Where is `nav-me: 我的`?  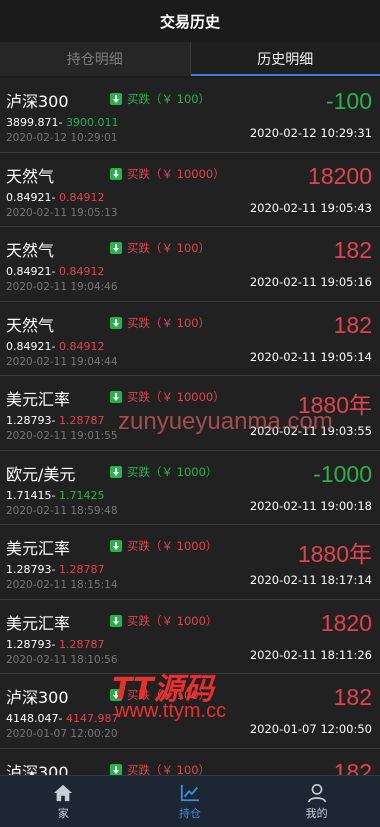 nav-me: 我的 is located at coordinates (316, 801).